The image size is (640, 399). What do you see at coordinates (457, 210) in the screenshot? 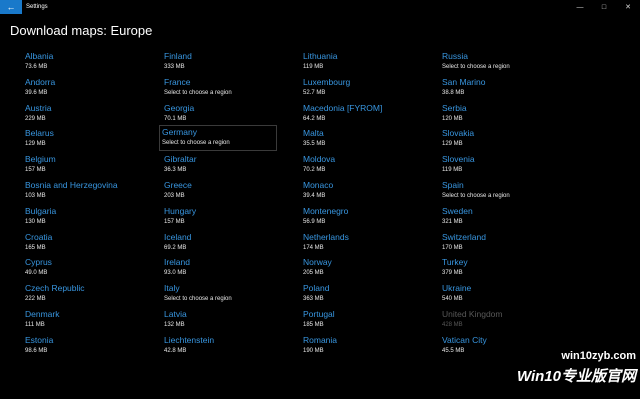
I see `map-item-name: Sweden` at bounding box center [457, 210].